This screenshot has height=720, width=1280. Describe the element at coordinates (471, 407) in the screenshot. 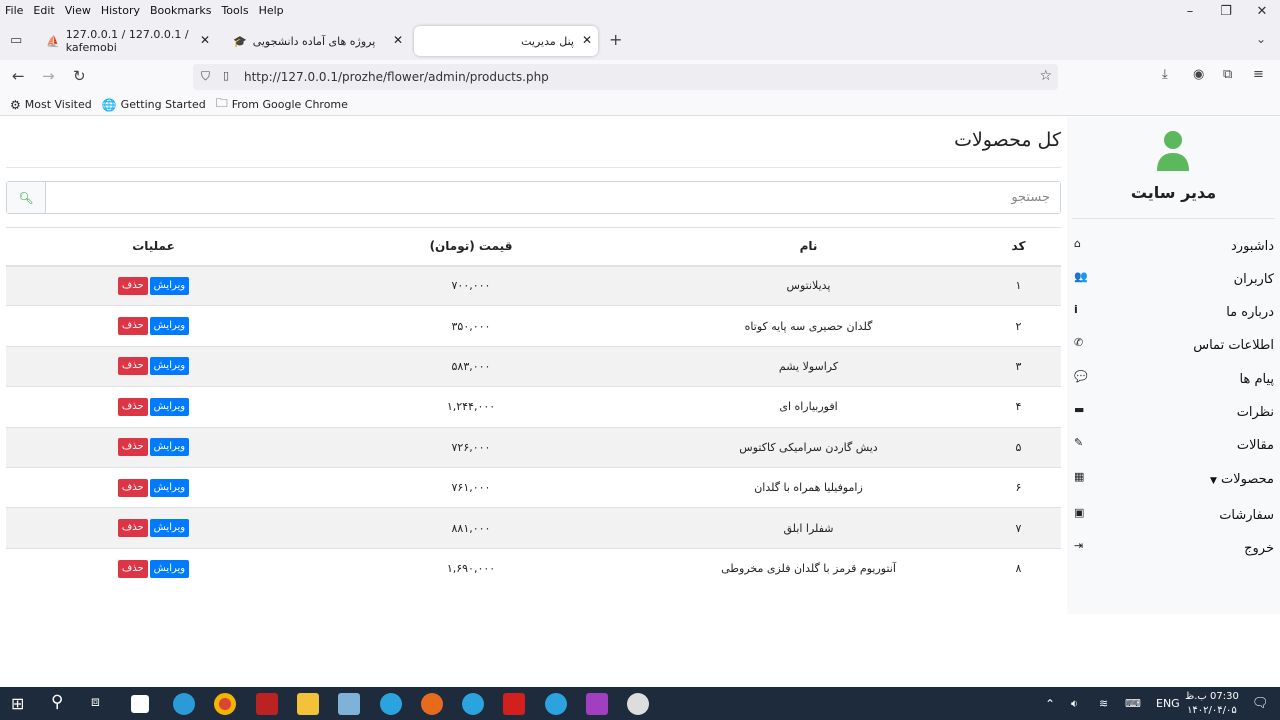

I see `cell-price: ۱,۲۴۴,۰۰۰` at that location.